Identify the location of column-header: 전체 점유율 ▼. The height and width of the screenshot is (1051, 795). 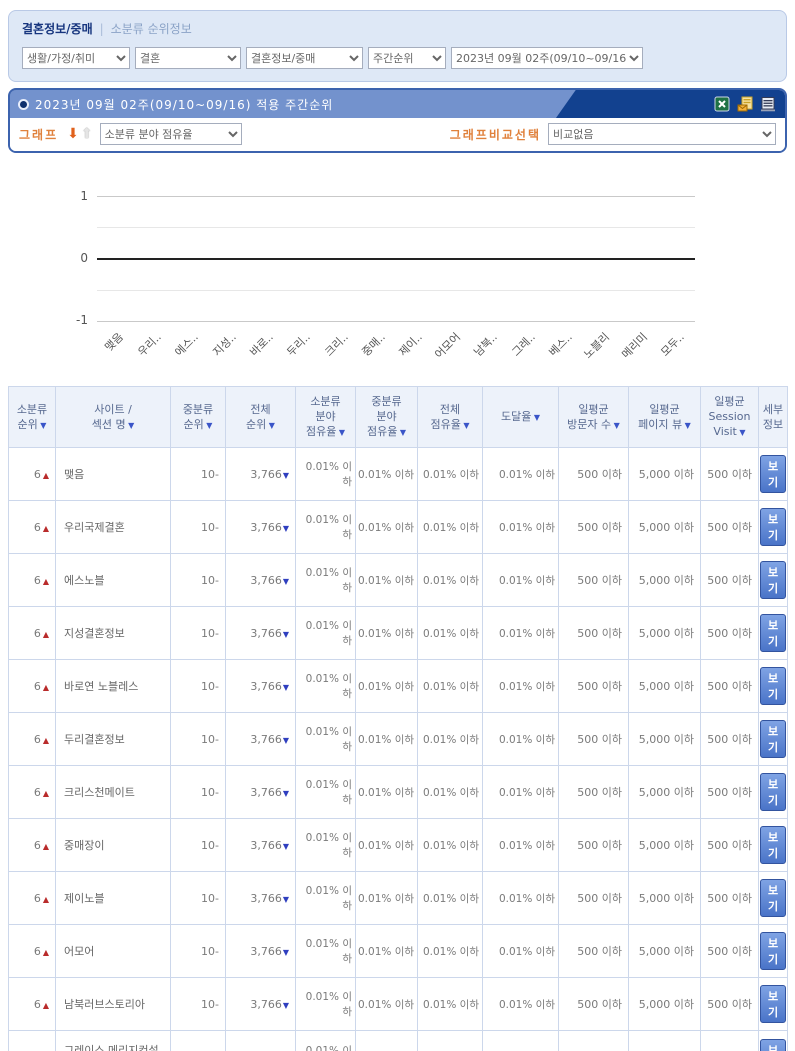
(450, 417).